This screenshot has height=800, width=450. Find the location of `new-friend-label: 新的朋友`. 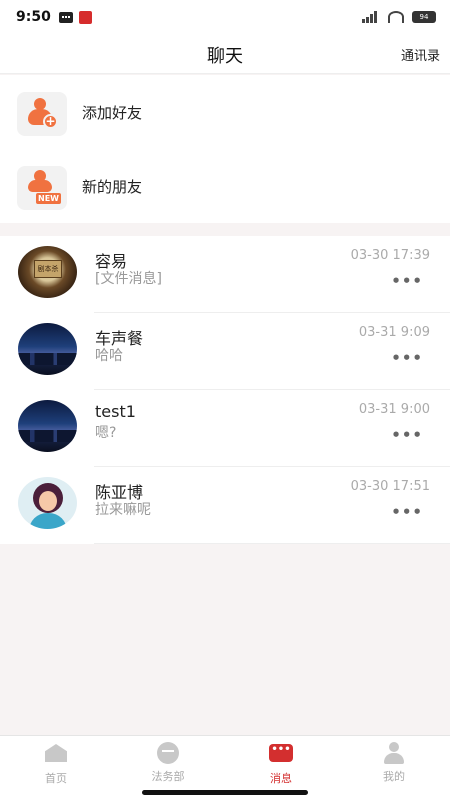

new-friend-label: 新的朋友 is located at coordinates (112, 186).